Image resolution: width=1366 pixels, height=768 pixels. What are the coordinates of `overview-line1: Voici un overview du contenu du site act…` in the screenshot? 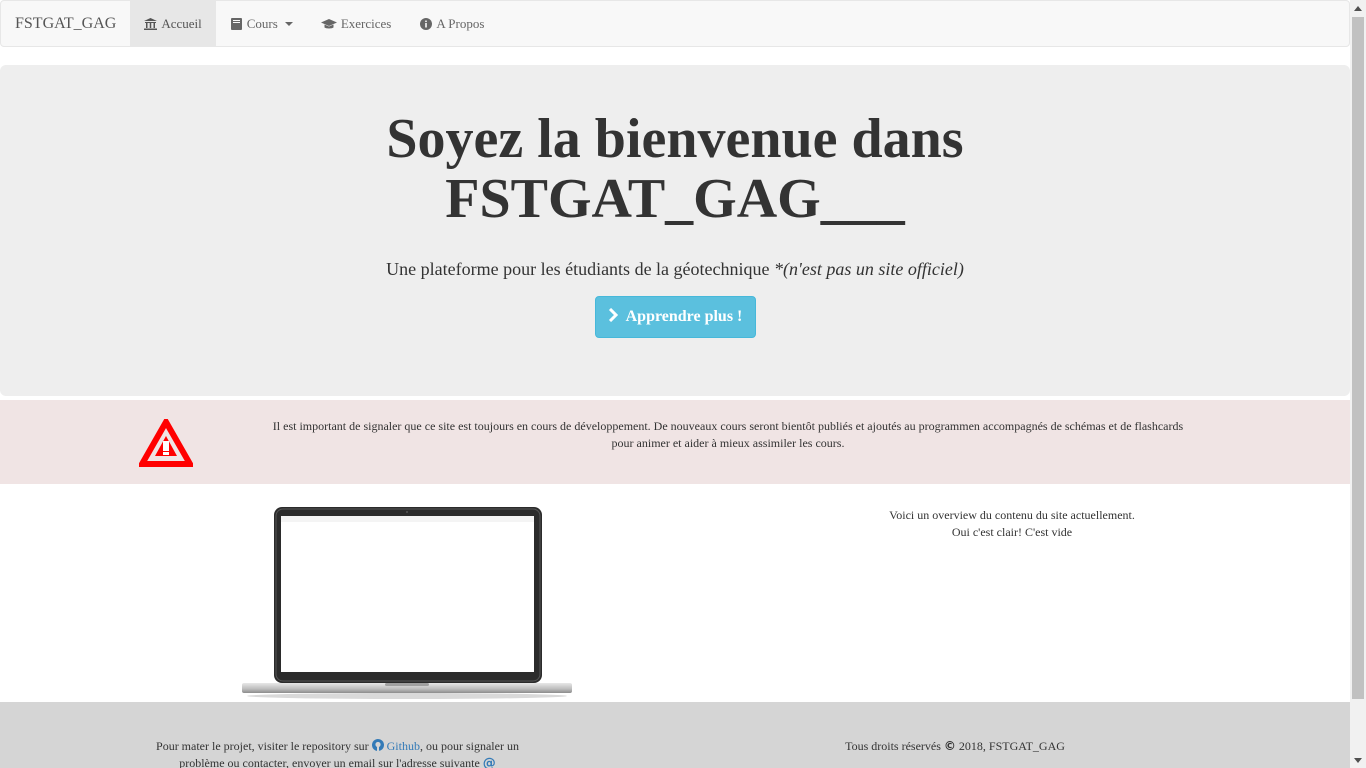 It's located at (1012, 515).